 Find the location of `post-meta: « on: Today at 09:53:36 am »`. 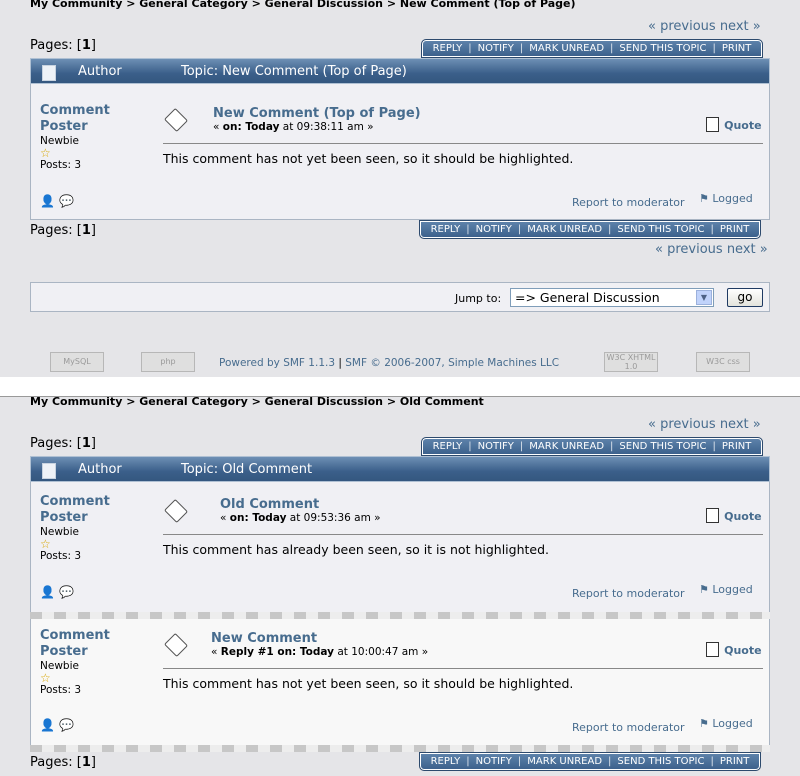

post-meta: « on: Today at 09:53:36 am » is located at coordinates (300, 518).